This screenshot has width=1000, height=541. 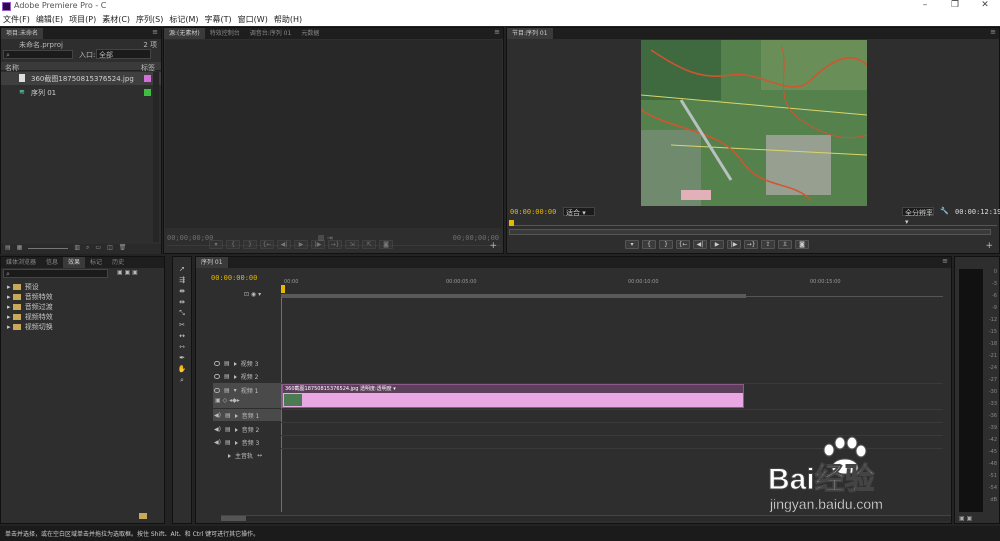 What do you see at coordinates (81, 92) in the screenshot?
I see `project-item: ≋ 序列 01` at bounding box center [81, 92].